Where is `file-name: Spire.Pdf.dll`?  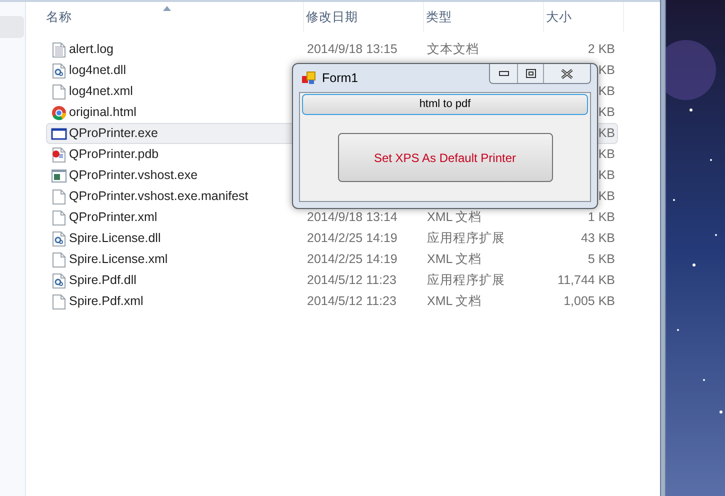 file-name: Spire.Pdf.dll is located at coordinates (103, 280).